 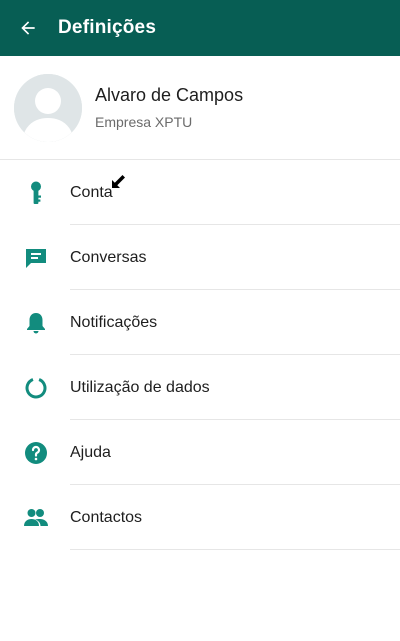 I want to click on profile-text: Alvaro de Campos Empresa XPTU, so click(x=169, y=106).